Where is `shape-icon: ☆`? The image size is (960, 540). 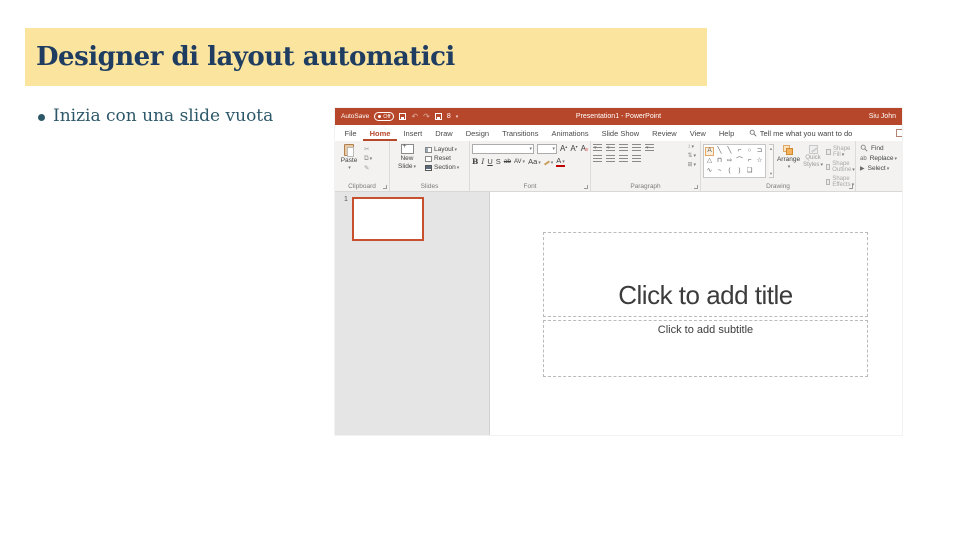 shape-icon: ☆ is located at coordinates (759, 161).